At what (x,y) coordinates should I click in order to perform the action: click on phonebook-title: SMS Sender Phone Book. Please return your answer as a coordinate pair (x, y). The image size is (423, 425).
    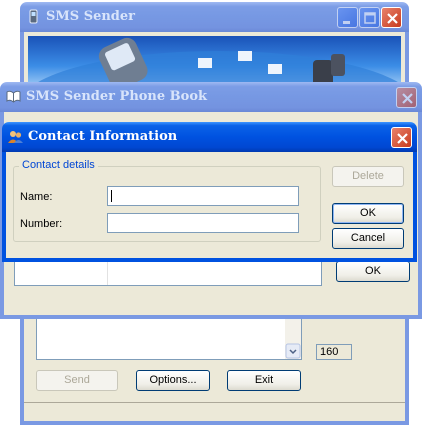
    Looking at the image, I should click on (117, 96).